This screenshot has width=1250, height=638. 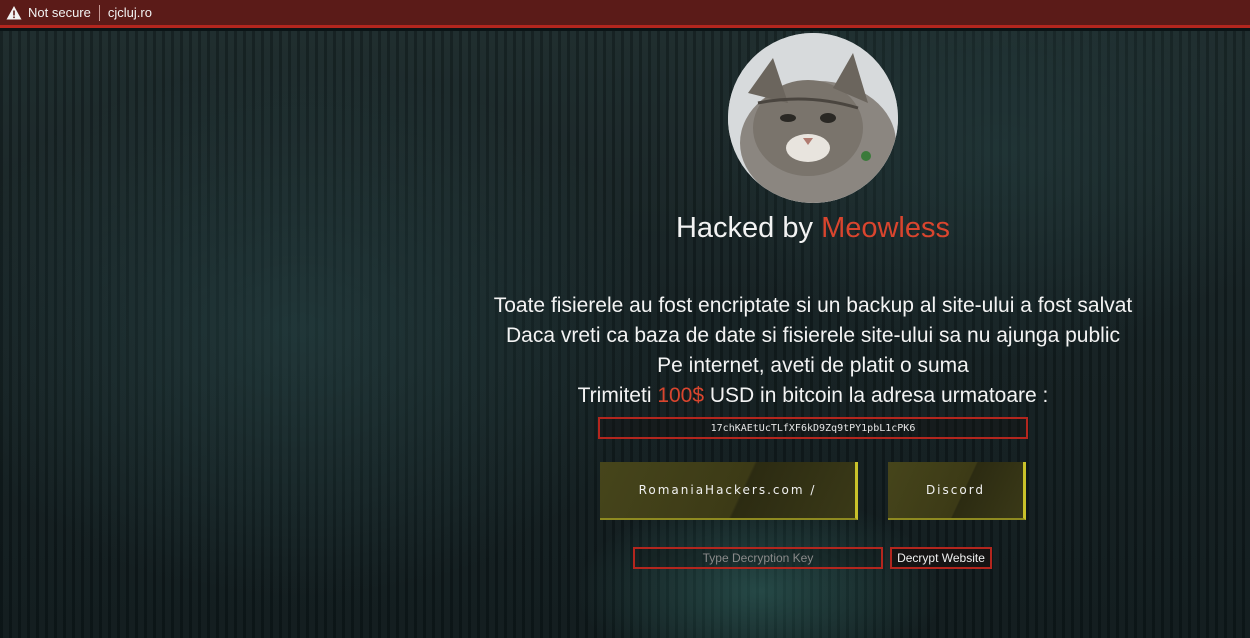 What do you see at coordinates (813, 118) in the screenshot?
I see `cat-avatar-image` at bounding box center [813, 118].